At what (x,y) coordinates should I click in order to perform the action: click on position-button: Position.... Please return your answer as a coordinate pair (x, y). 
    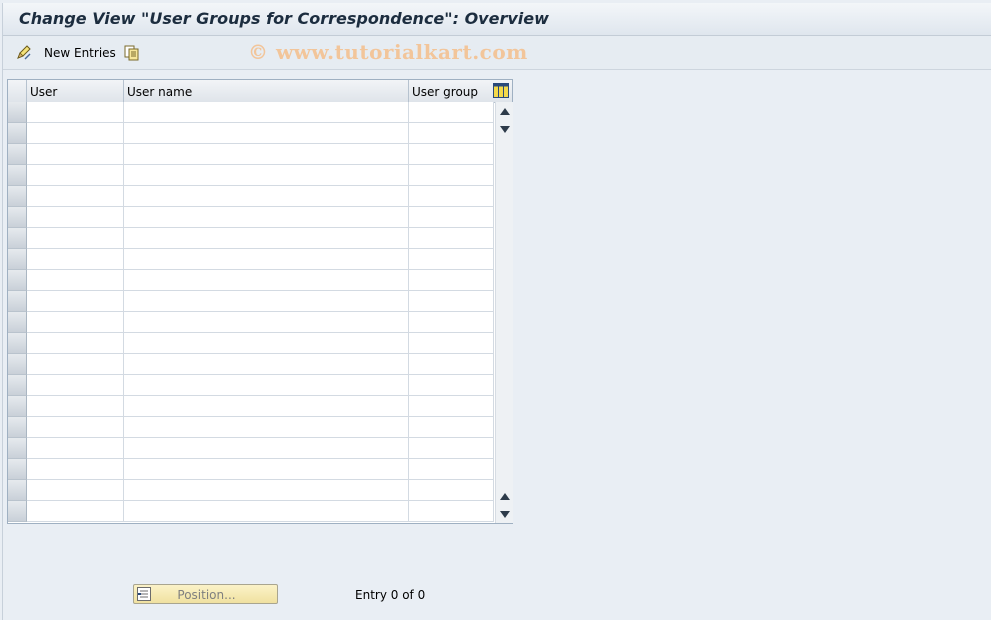
    Looking at the image, I should click on (205, 594).